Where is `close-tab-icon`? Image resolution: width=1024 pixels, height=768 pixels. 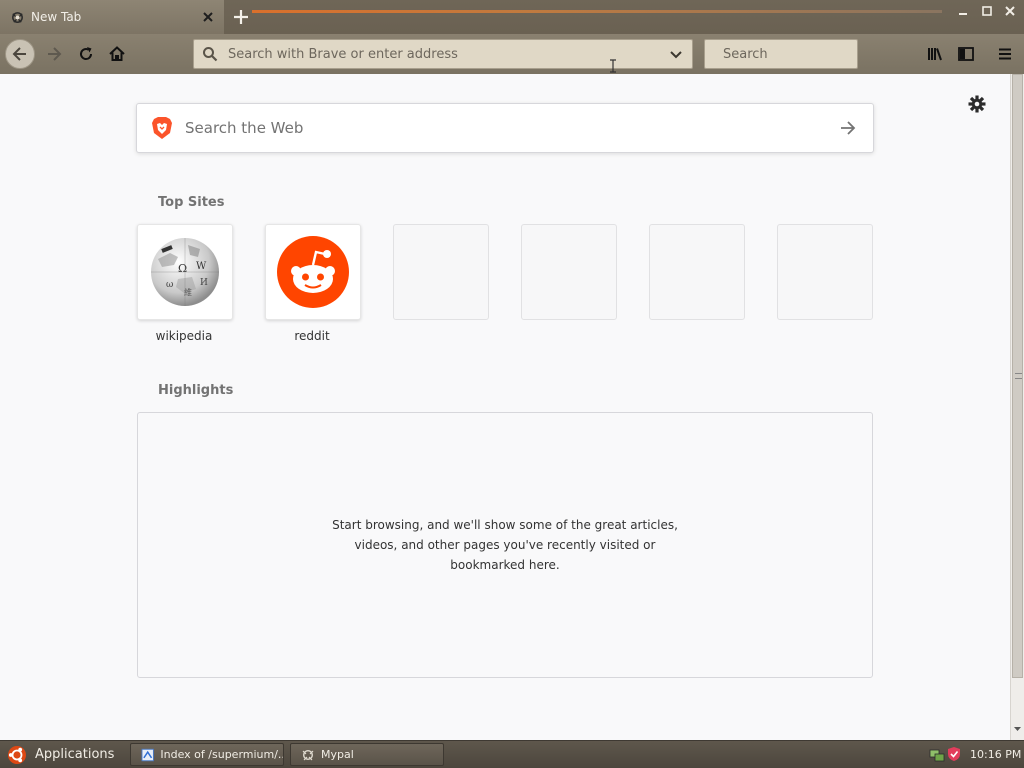
close-tab-icon is located at coordinates (208, 17).